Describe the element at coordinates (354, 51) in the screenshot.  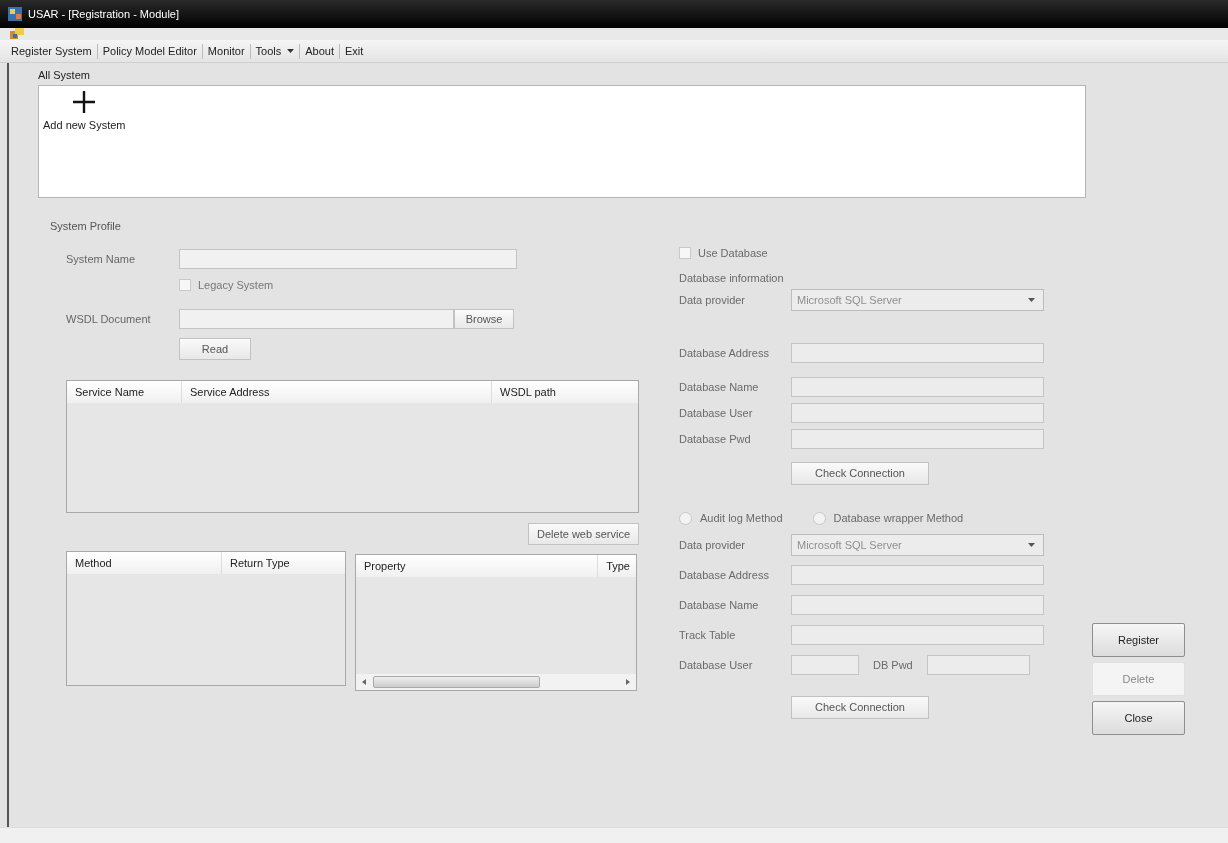
I see `menu-item: Exit` at that location.